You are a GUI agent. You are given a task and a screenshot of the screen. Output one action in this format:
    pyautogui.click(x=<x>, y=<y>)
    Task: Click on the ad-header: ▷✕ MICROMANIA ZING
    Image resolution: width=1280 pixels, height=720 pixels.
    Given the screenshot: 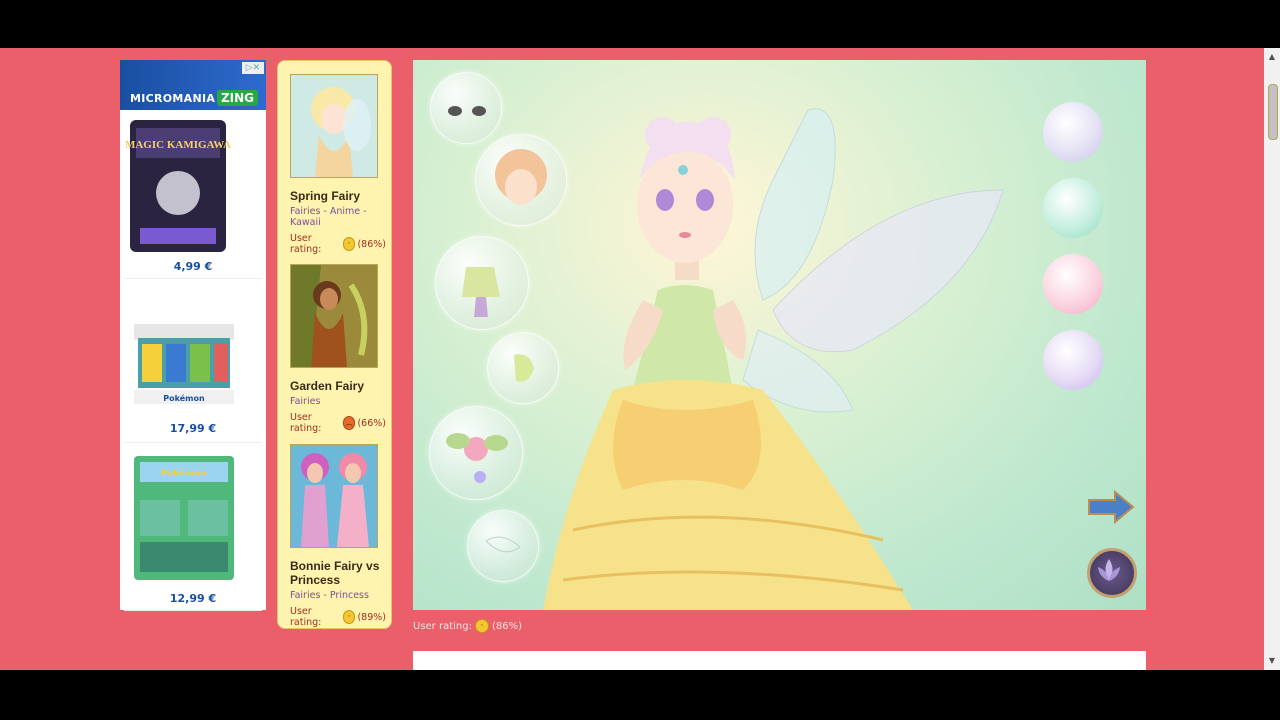 What is the action you would take?
    pyautogui.click(x=193, y=85)
    